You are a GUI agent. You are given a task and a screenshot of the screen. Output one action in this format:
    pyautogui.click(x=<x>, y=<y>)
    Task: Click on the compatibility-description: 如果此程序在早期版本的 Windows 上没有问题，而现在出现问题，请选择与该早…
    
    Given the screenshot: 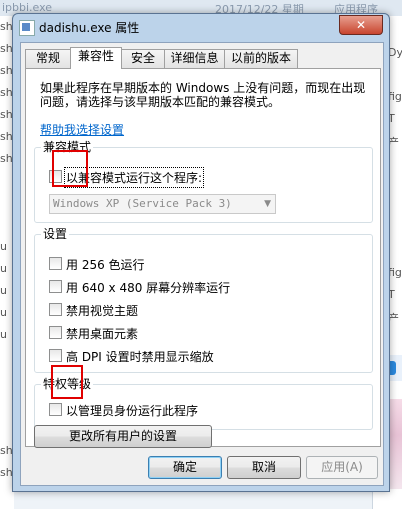 What is the action you would take?
    pyautogui.click(x=203, y=95)
    